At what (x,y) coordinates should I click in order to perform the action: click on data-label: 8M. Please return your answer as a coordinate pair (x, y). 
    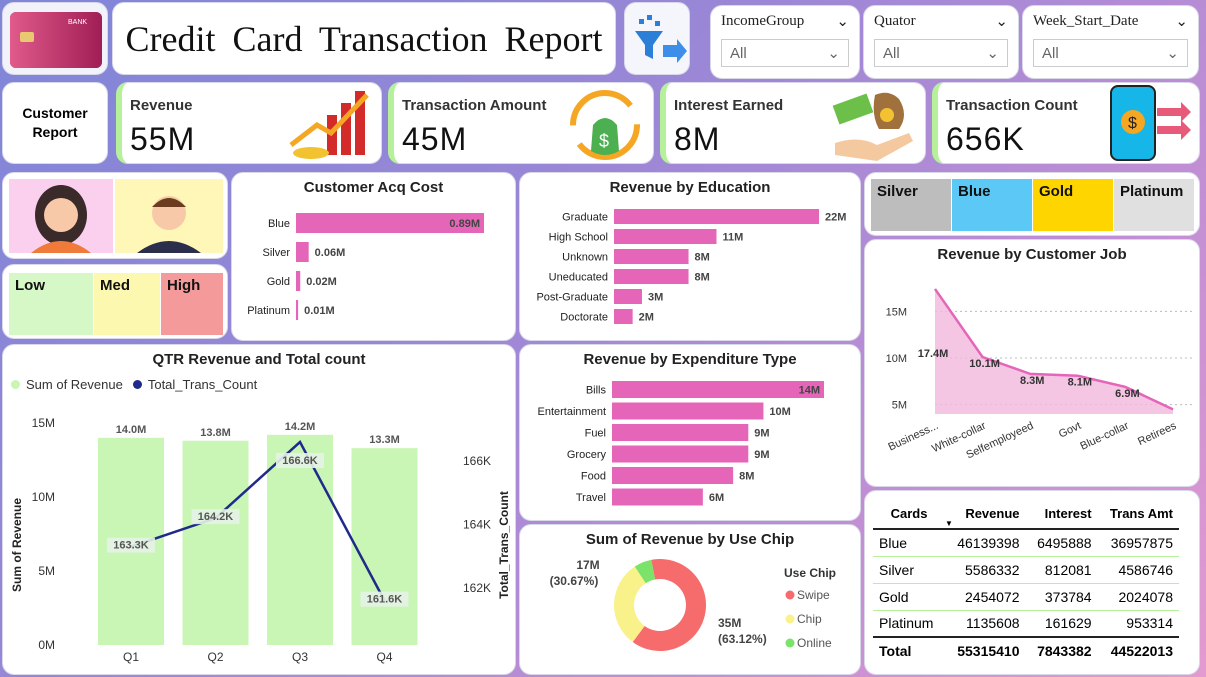
    Looking at the image, I should click on (702, 278).